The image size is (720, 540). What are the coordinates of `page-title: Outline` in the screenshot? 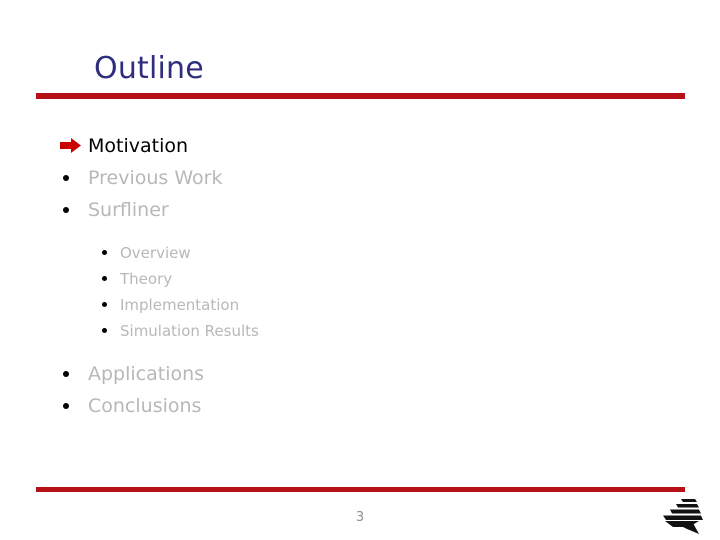 It's located at (149, 68).